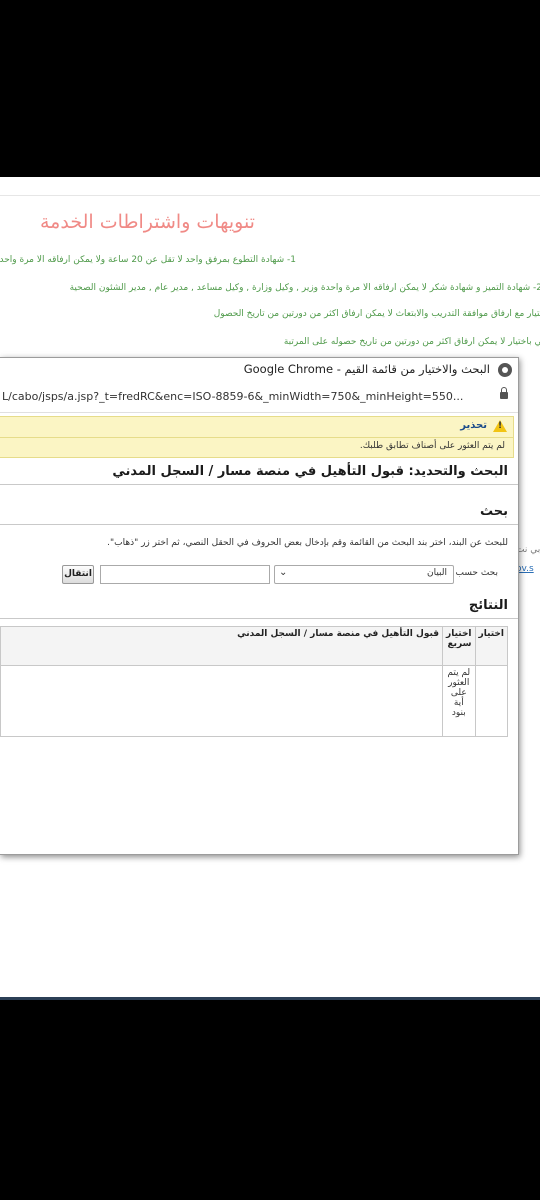  What do you see at coordinates (222, 646) in the screenshot?
I see `column-header-description: قبول التأهيل في منصة مسار / السجل المدني` at bounding box center [222, 646].